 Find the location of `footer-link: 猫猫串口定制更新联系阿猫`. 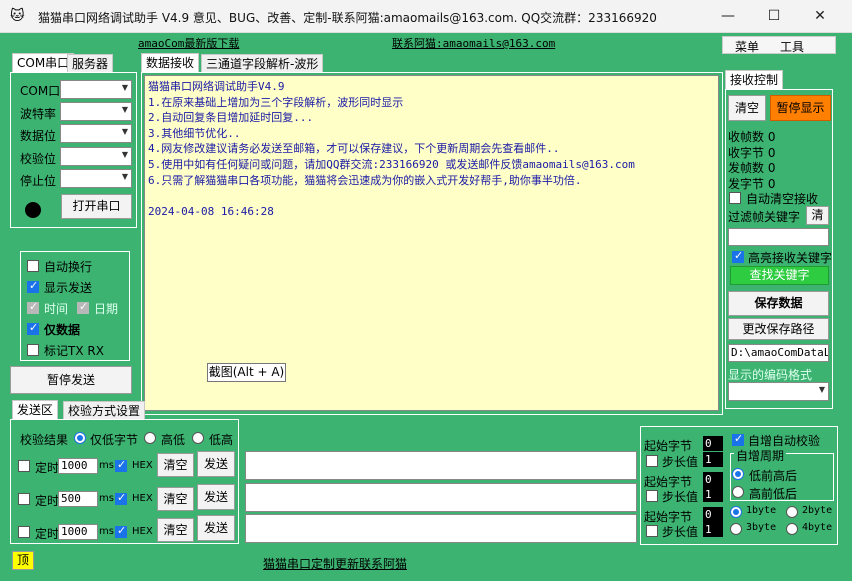

footer-link: 猫猫串口定制更新联系阿猫 is located at coordinates (335, 563).